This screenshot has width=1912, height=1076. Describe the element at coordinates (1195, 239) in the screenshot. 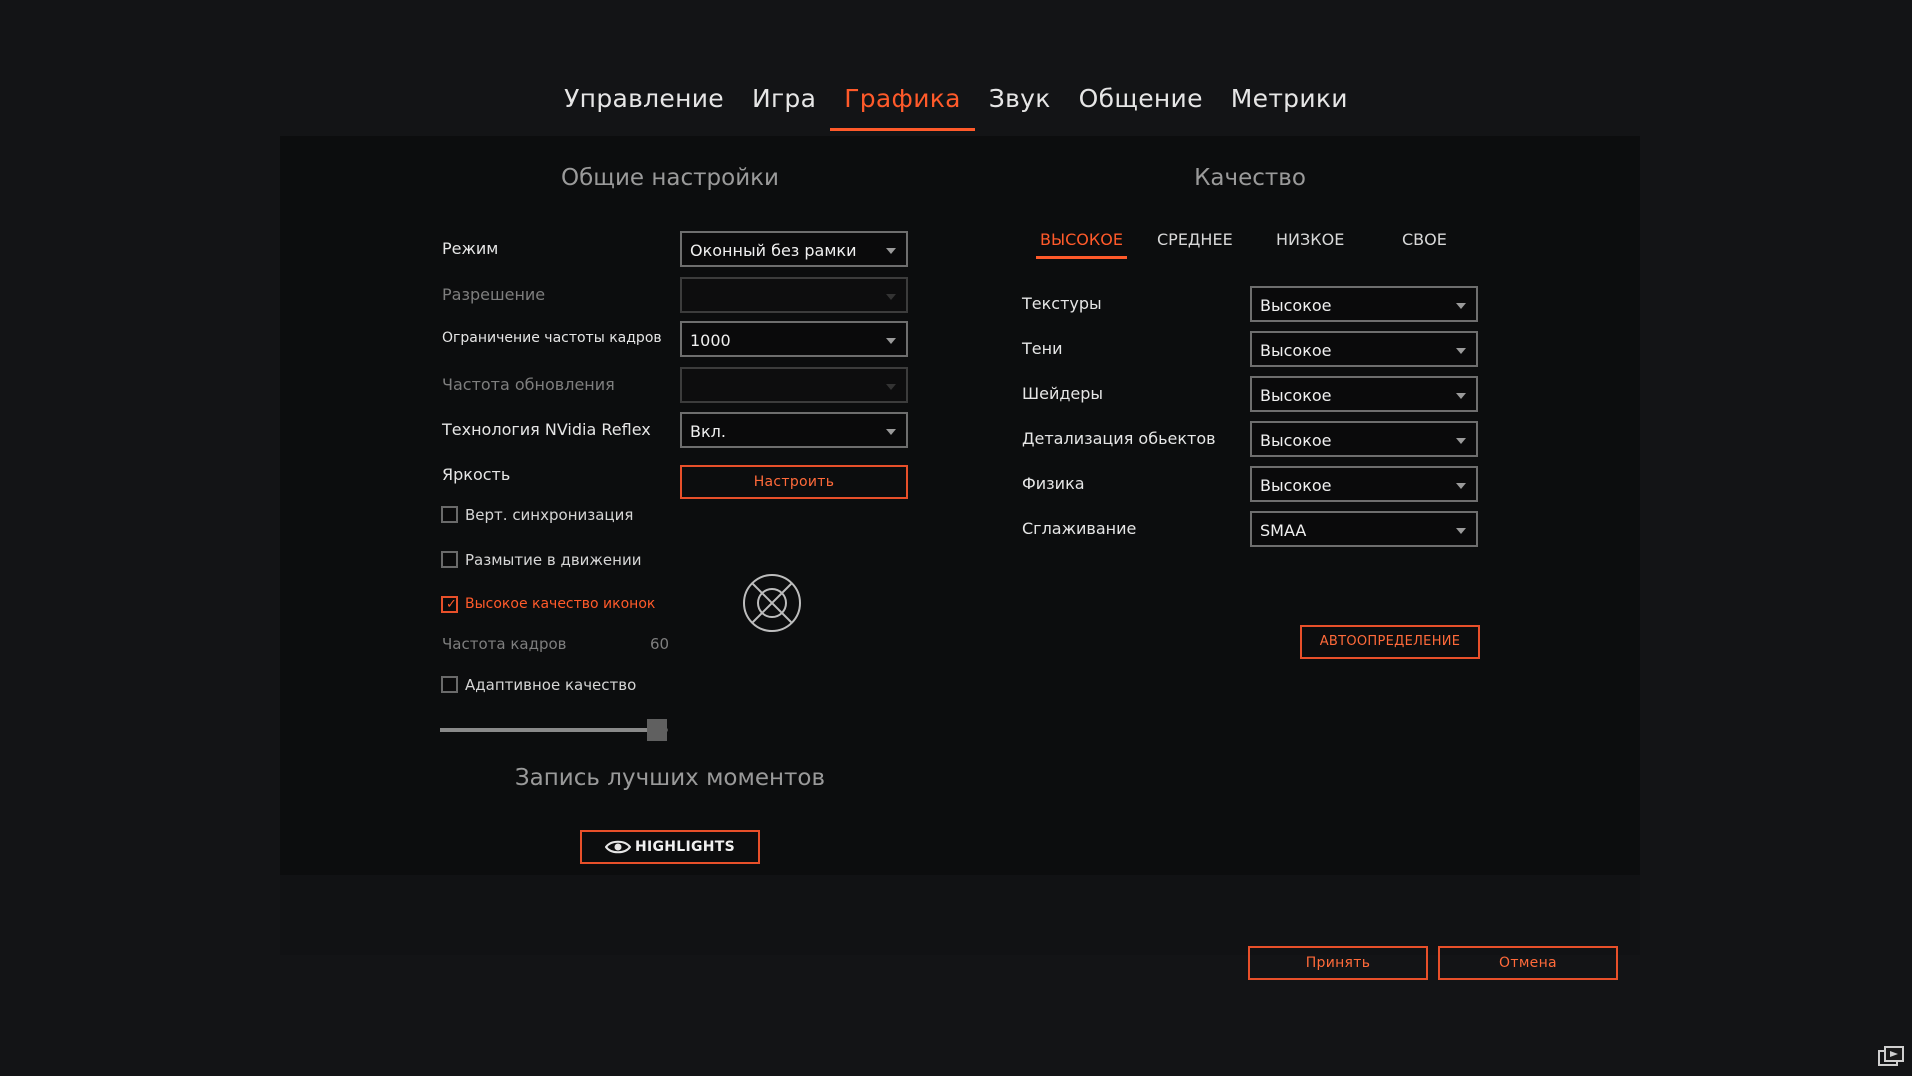

I see `preset-medium: СРЕДНЕЕ` at that location.